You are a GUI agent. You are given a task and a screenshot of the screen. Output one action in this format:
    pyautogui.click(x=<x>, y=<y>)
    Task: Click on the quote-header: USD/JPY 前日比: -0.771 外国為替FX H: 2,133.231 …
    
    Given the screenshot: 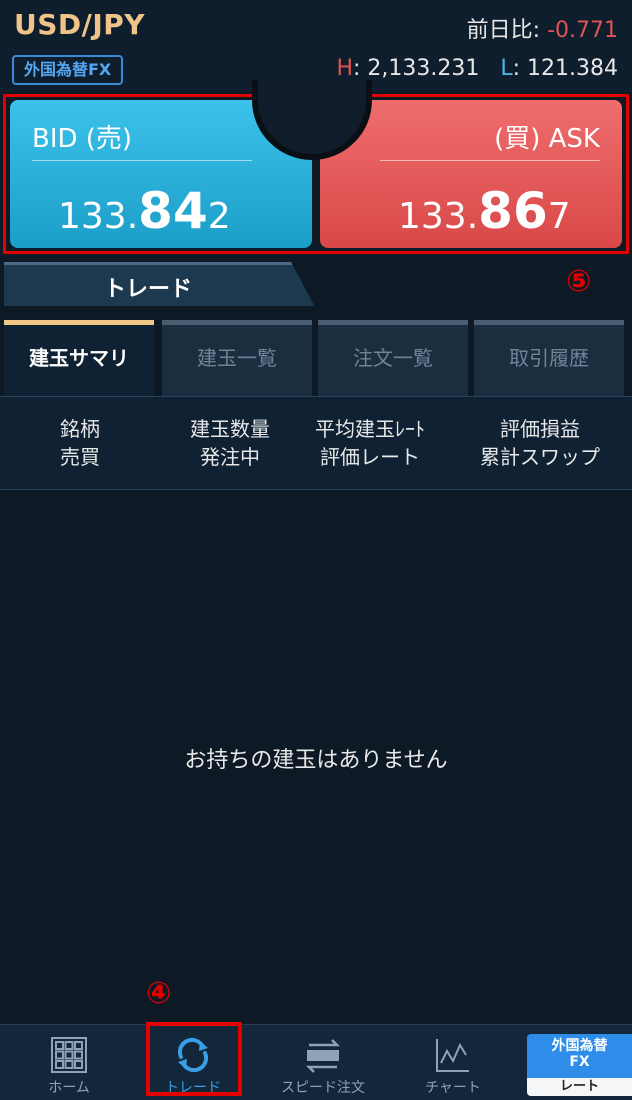 What is the action you would take?
    pyautogui.click(x=316, y=46)
    